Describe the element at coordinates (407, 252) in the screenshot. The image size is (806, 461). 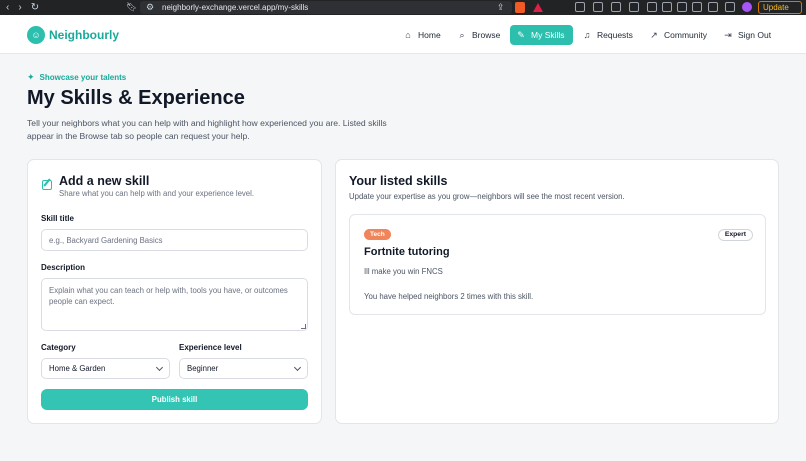
I see `skill-title: Fortnite tutoring` at that location.